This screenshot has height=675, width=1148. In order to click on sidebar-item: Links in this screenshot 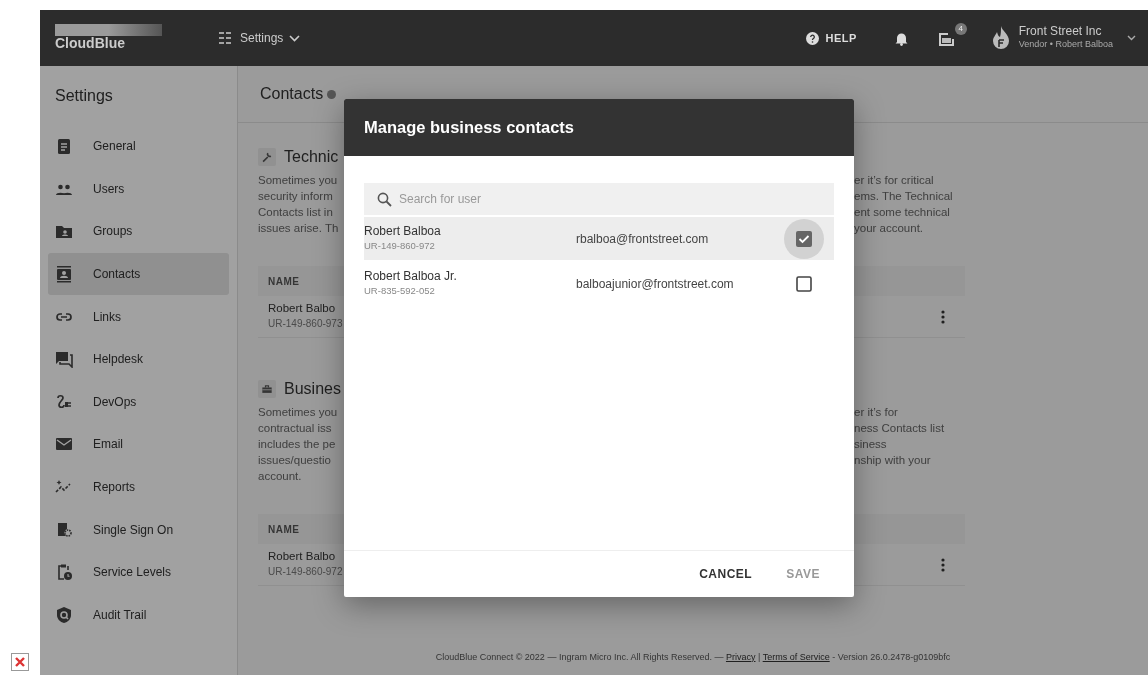, I will do `click(138, 316)`.